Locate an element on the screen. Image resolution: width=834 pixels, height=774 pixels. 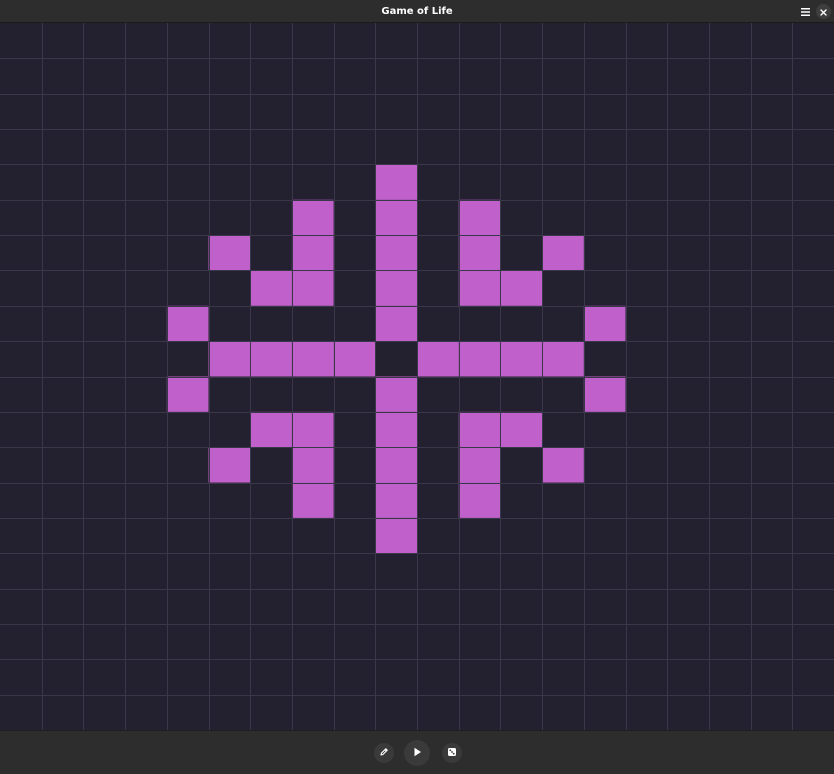
bottom-toolbar is located at coordinates (417, 752).